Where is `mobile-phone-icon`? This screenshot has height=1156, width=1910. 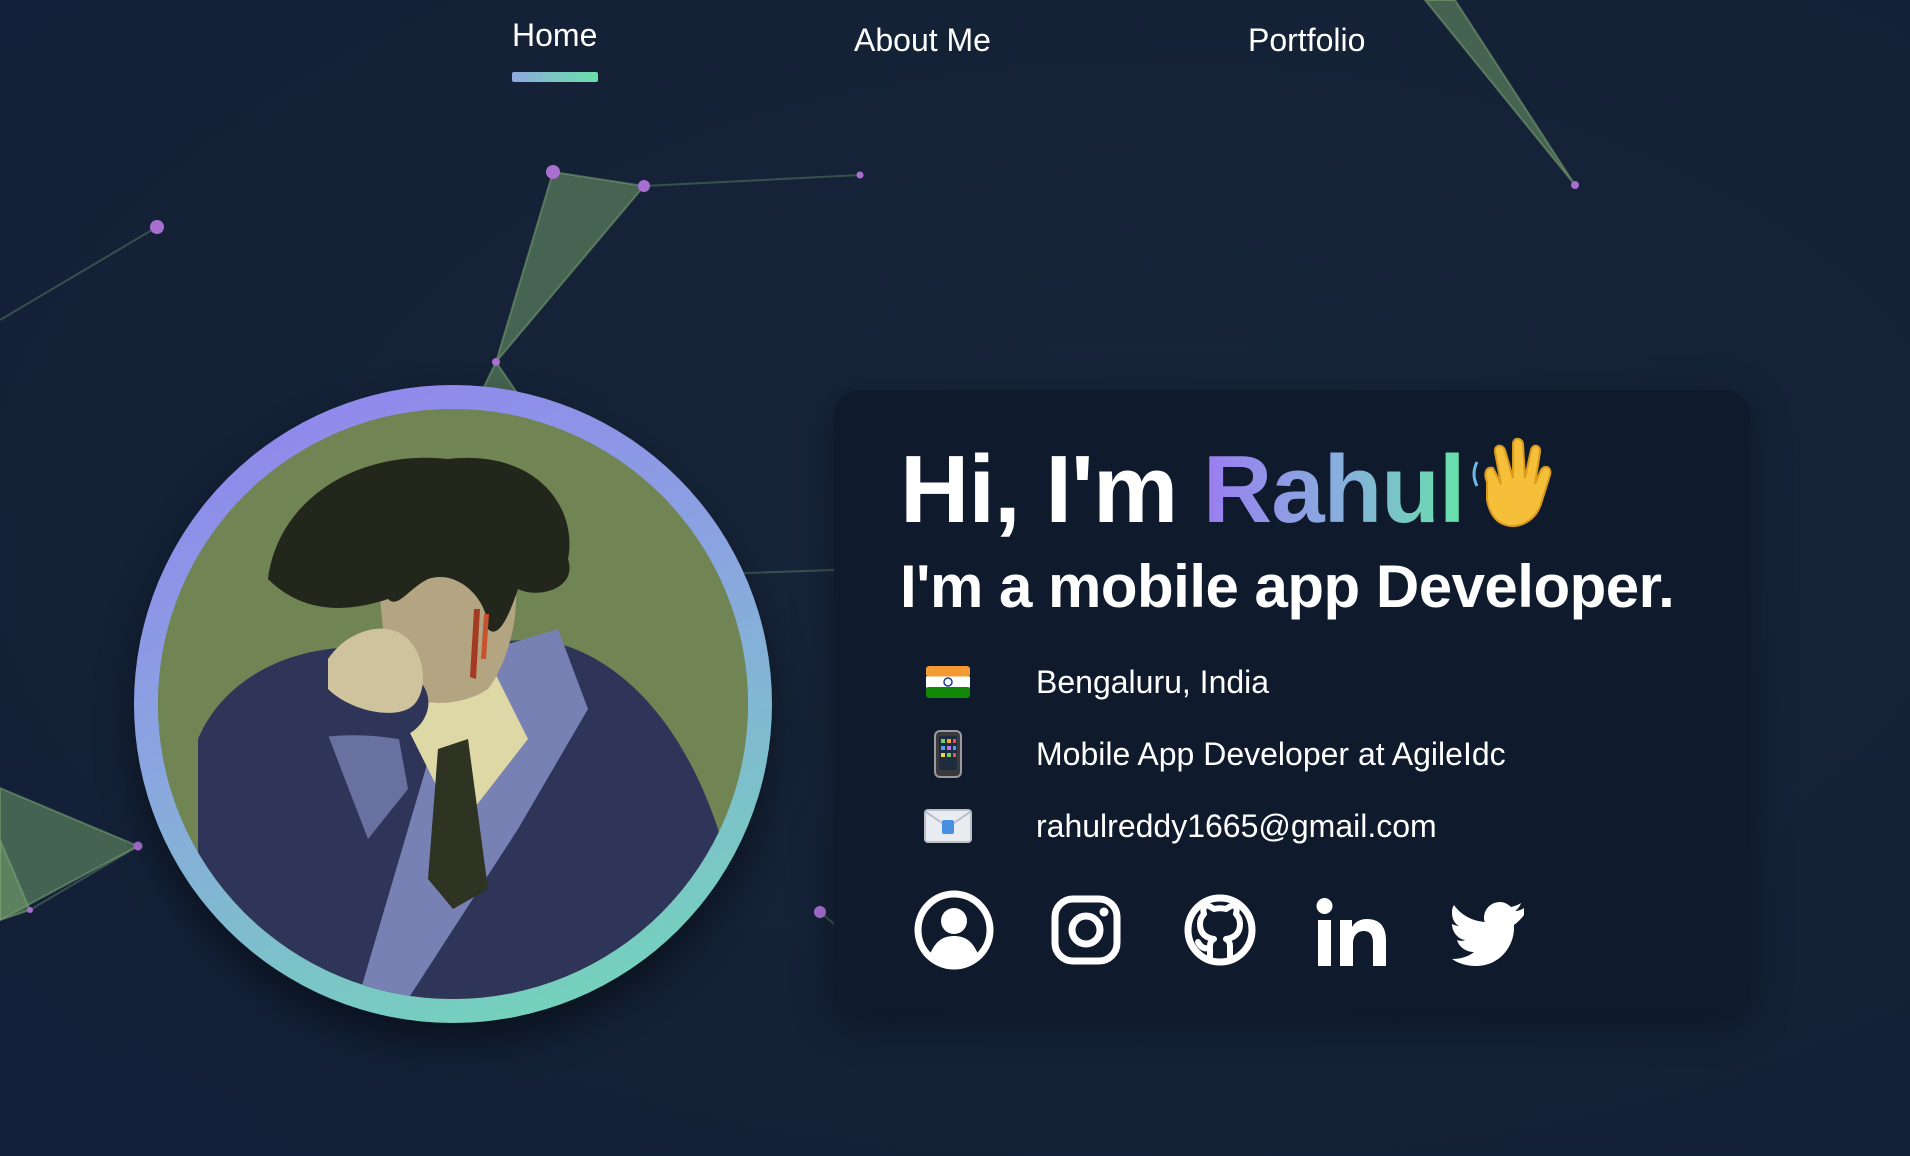
mobile-phone-icon is located at coordinates (948, 754).